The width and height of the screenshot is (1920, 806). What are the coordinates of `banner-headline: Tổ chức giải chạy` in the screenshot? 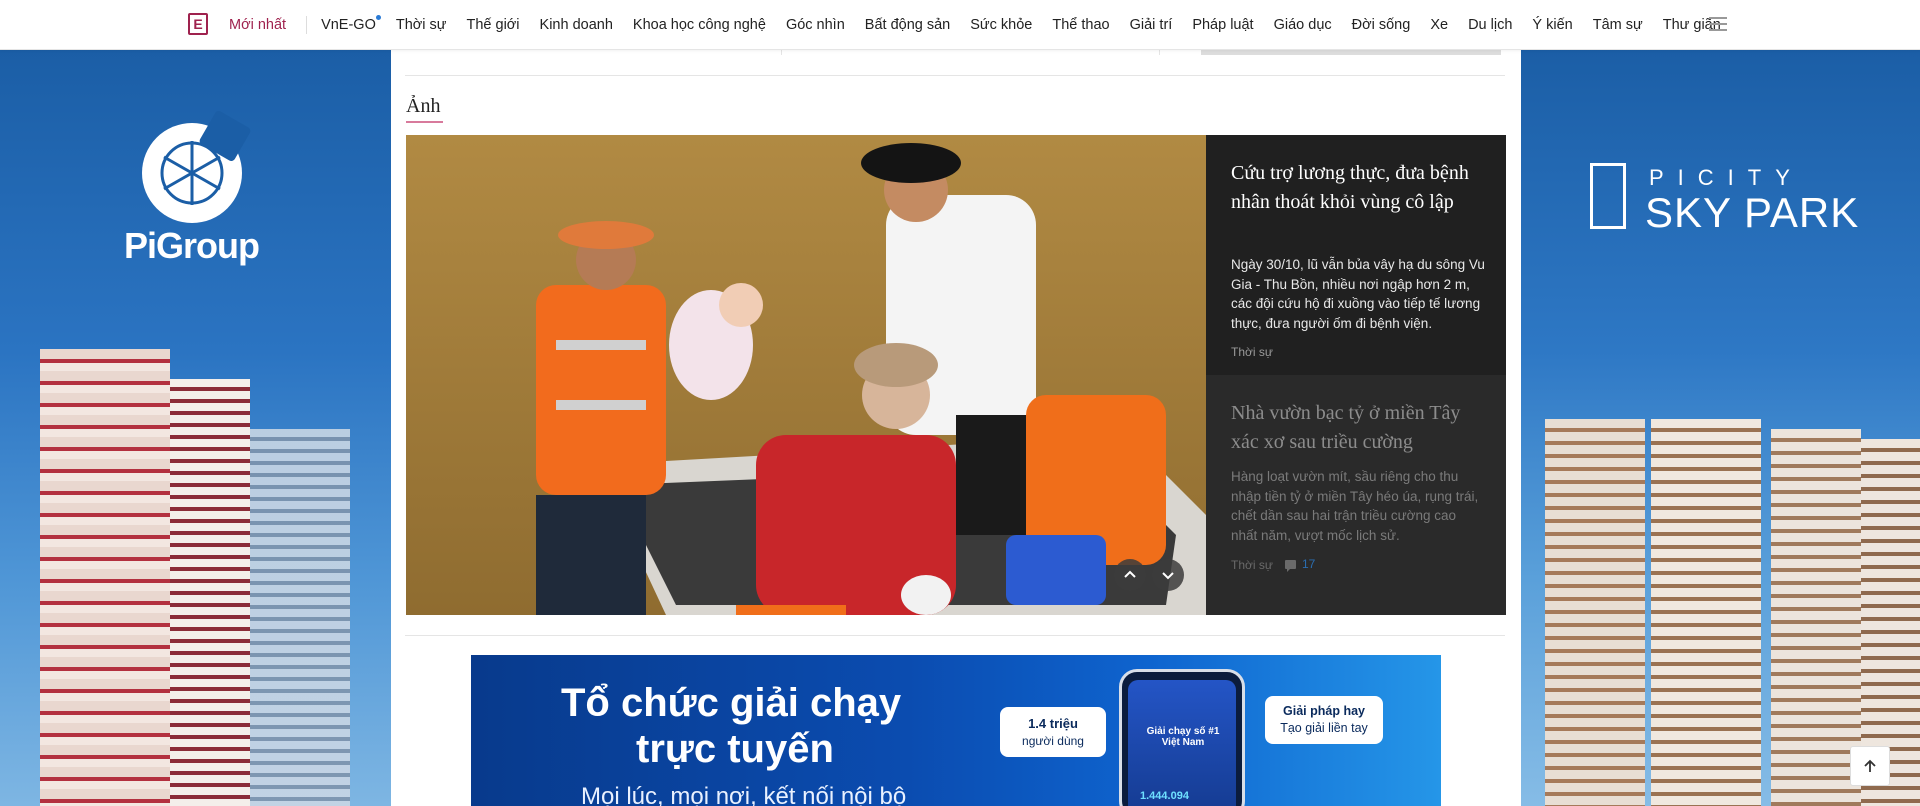 It's located at (731, 703).